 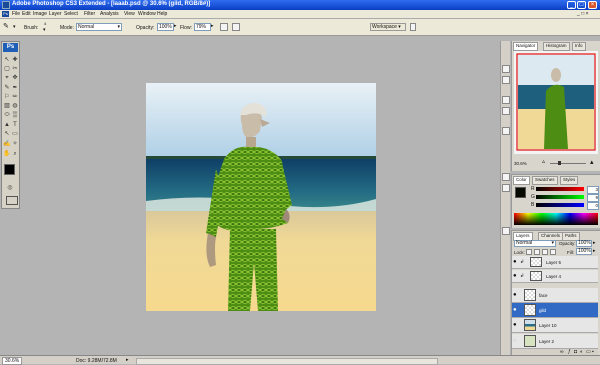 I want to click on notes-tool-icon: ✍, so click(x=7, y=144).